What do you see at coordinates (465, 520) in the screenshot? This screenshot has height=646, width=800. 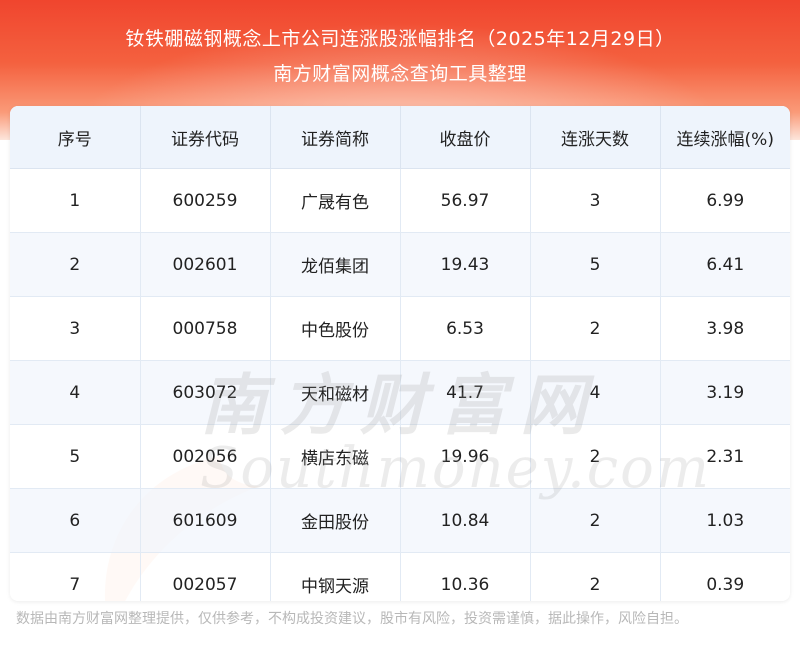 I see `close-price-cell: 10.84` at bounding box center [465, 520].